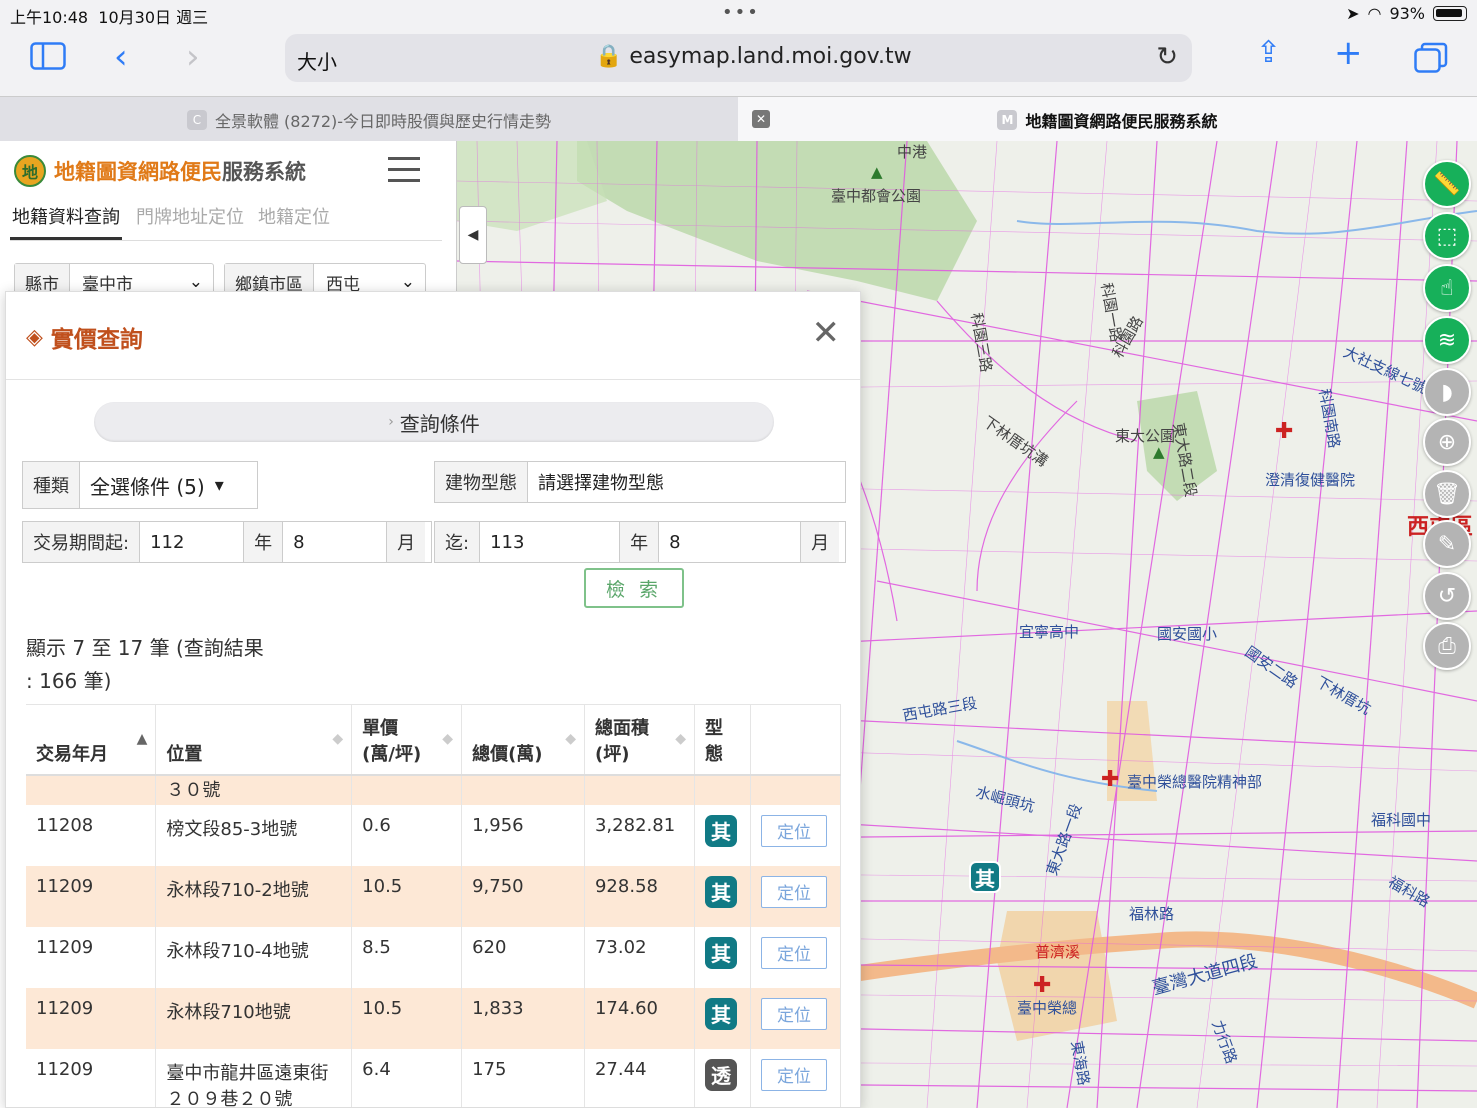 The image size is (1477, 1108). Describe the element at coordinates (434, 957) in the screenshot. I see `table-row: 11209 永林段710-4地號 8.5 620 73.02 其 定位` at that location.